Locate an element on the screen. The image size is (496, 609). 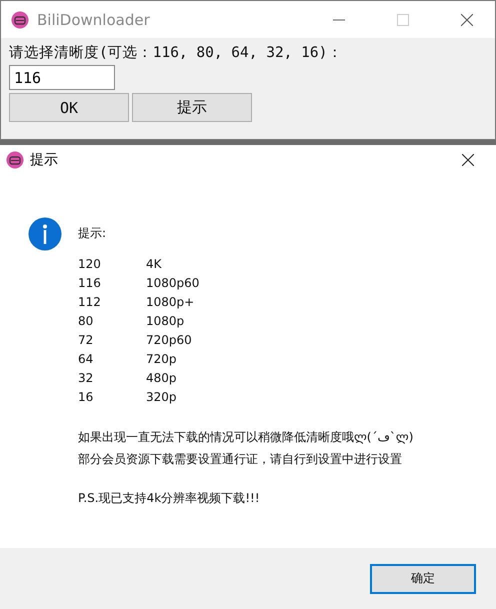
quality-name: 1080p60 is located at coordinates (173, 283).